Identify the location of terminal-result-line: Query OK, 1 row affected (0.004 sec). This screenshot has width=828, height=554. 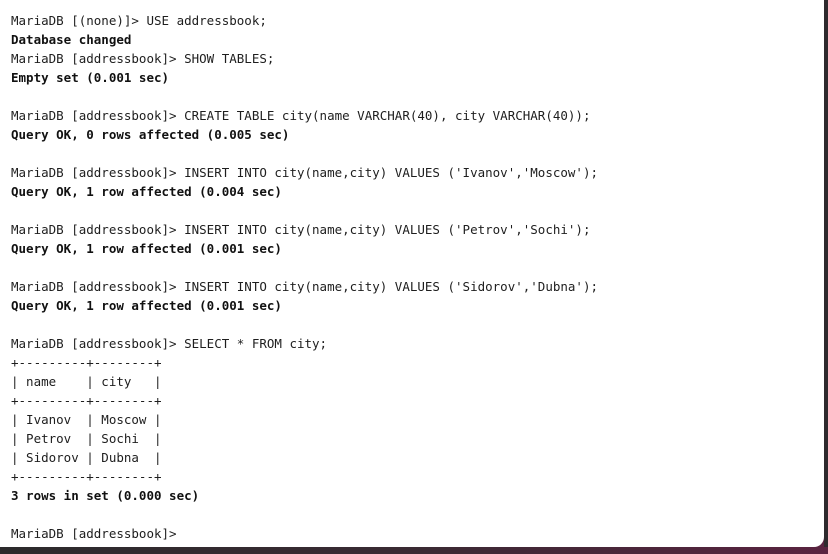
(146, 191).